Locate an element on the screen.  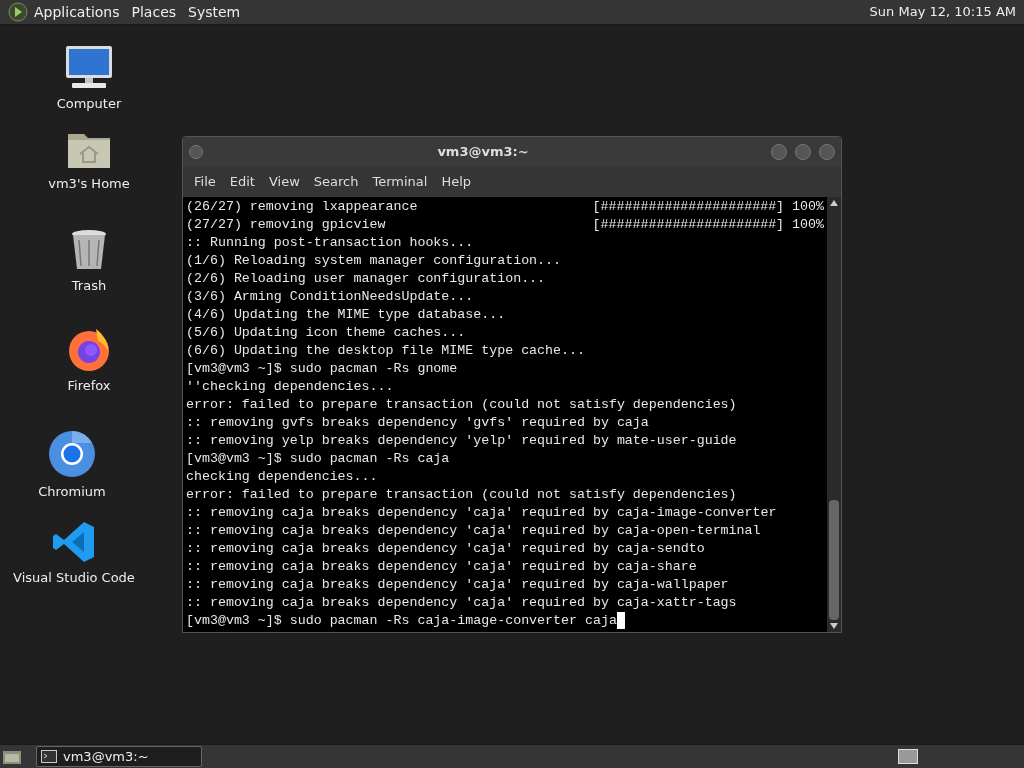
desktop-icon-label: Trash is located at coordinates (89, 286).